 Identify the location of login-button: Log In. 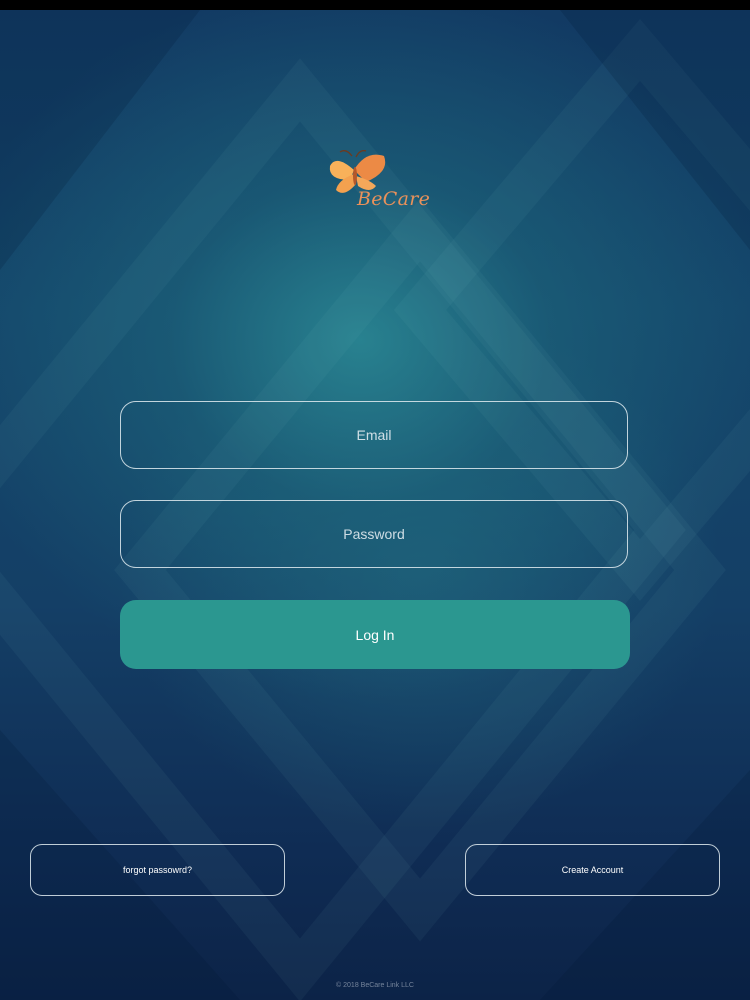
(375, 634).